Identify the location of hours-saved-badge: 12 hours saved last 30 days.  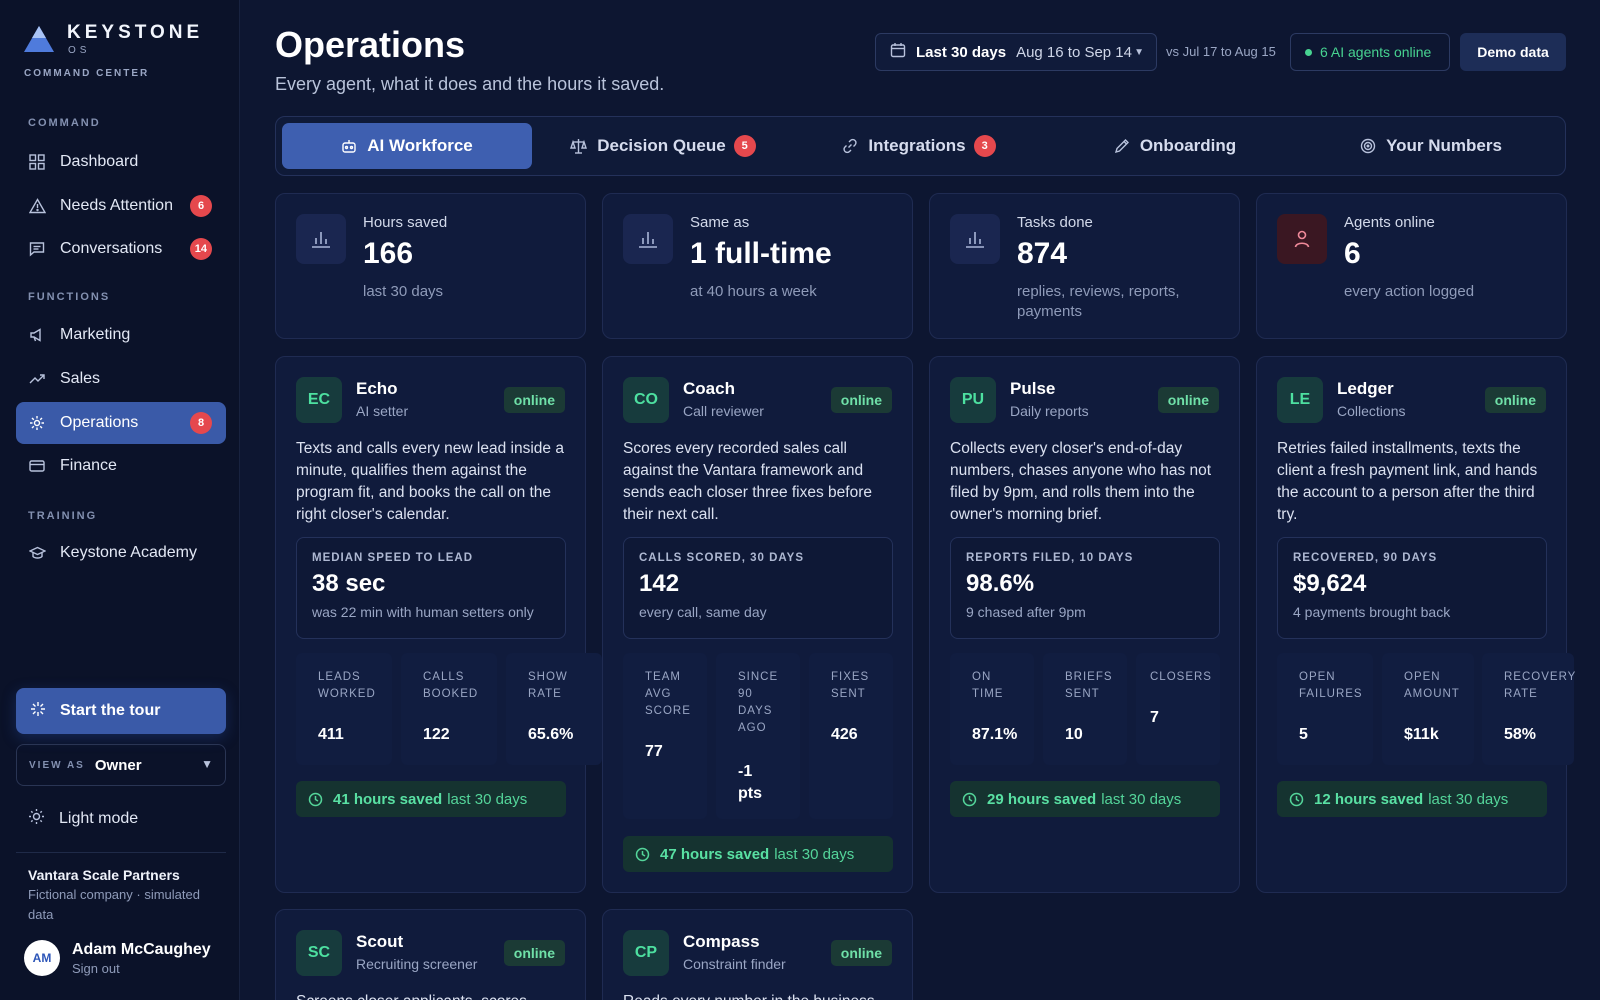
(1412, 799).